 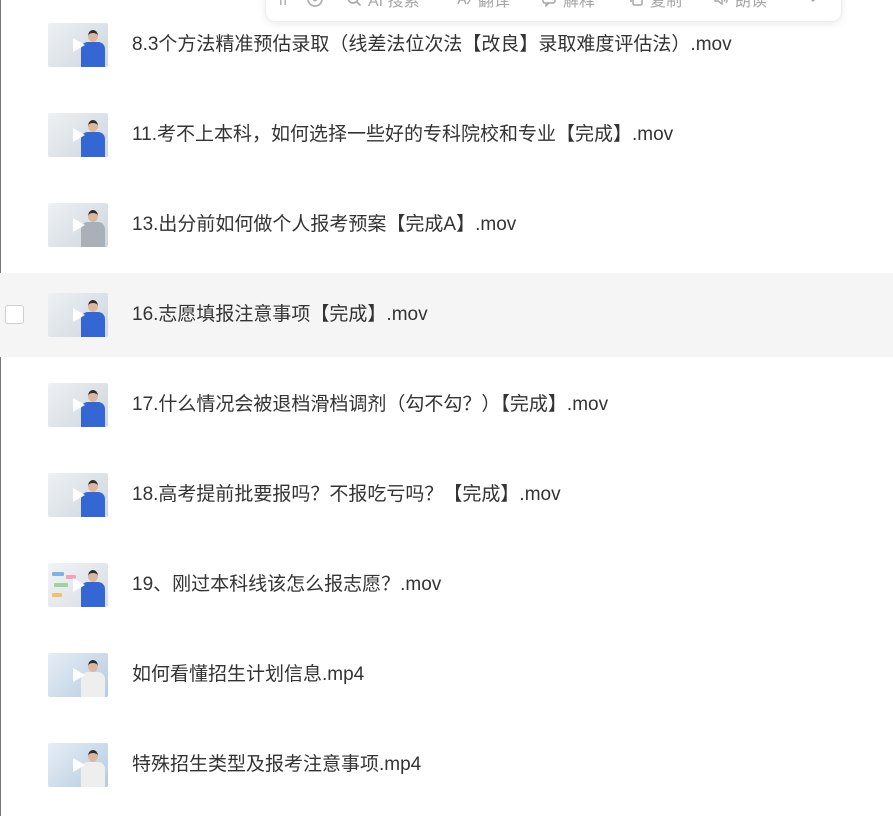 I want to click on read-aloud-button: 朗读, so click(x=740, y=10).